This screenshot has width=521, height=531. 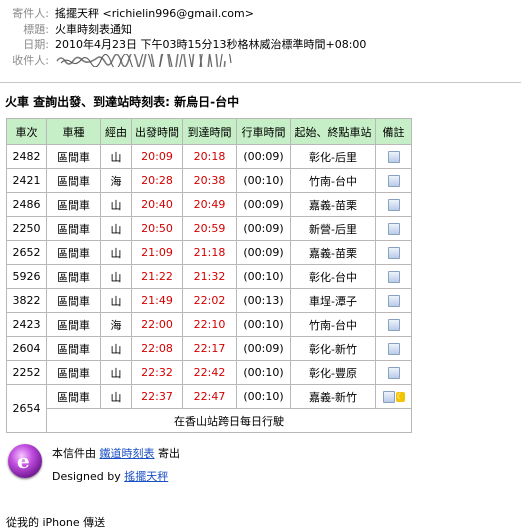 I want to click on departure-time: 22:00, so click(x=157, y=324).